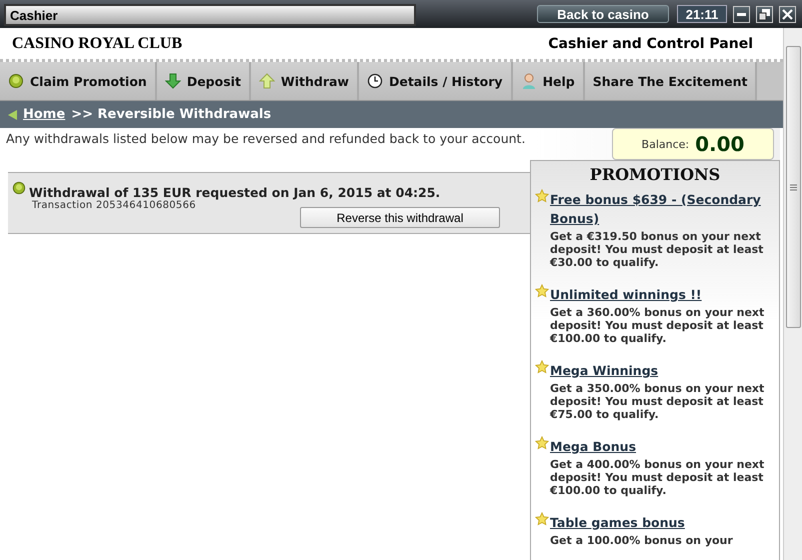 The height and width of the screenshot is (560, 802). Describe the element at coordinates (641, 540) in the screenshot. I see `promotion-text: Get a 100.00% bonus on your` at that location.